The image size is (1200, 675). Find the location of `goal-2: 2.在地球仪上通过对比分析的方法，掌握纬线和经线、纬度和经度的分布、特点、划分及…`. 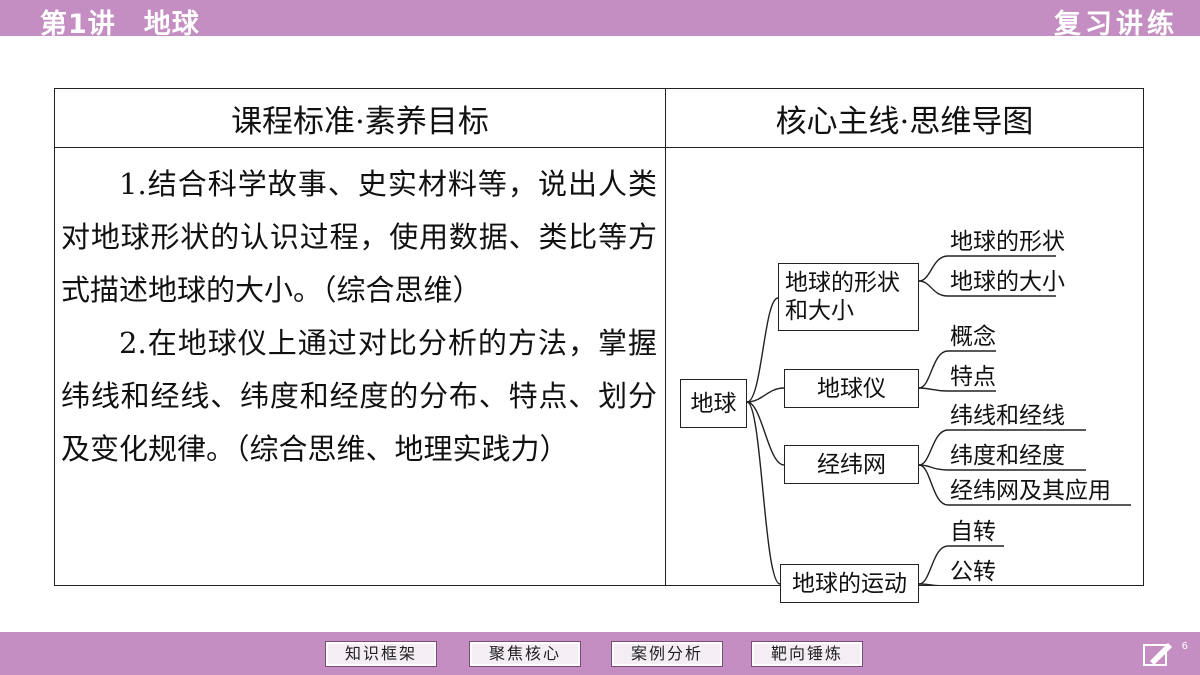

goal-2: 2.在地球仪上通过对比分析的方法，掌握纬线和经线、纬度和经度的分布、特点、划分及… is located at coordinates (359, 396).